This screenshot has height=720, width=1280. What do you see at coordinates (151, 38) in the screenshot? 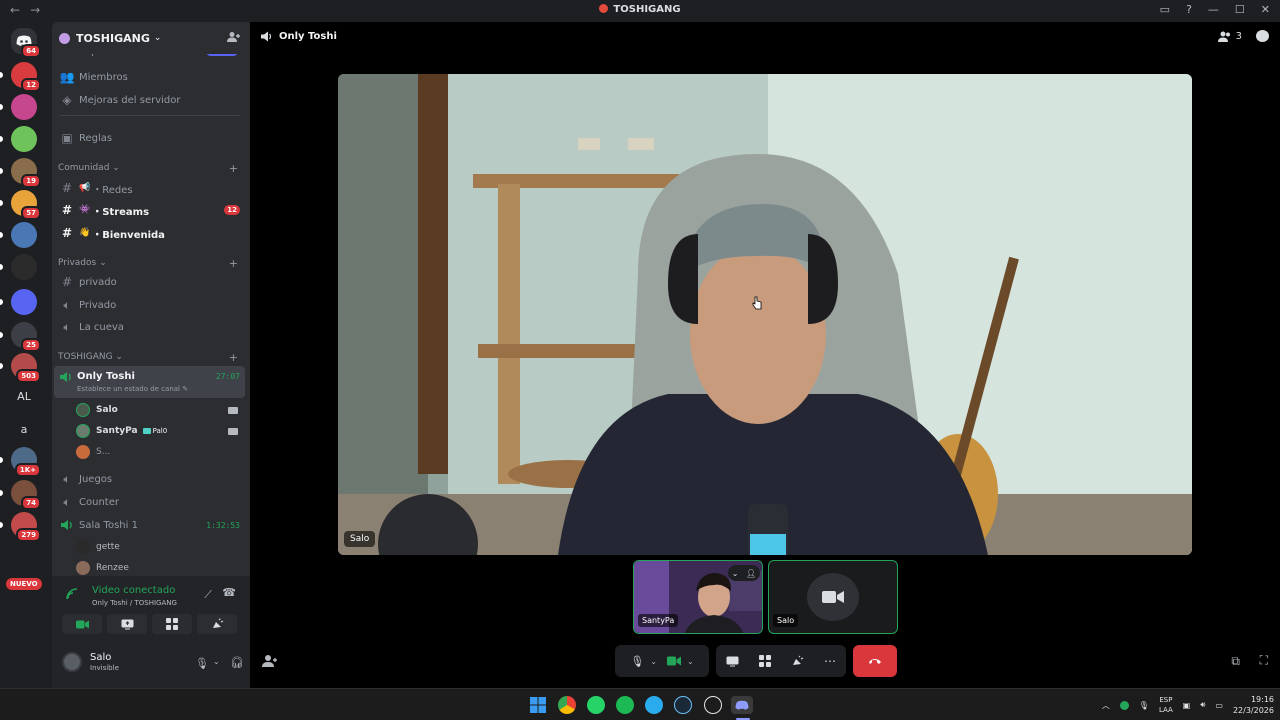
I see `guild-header: TOSHIGANG ⌄` at bounding box center [151, 38].